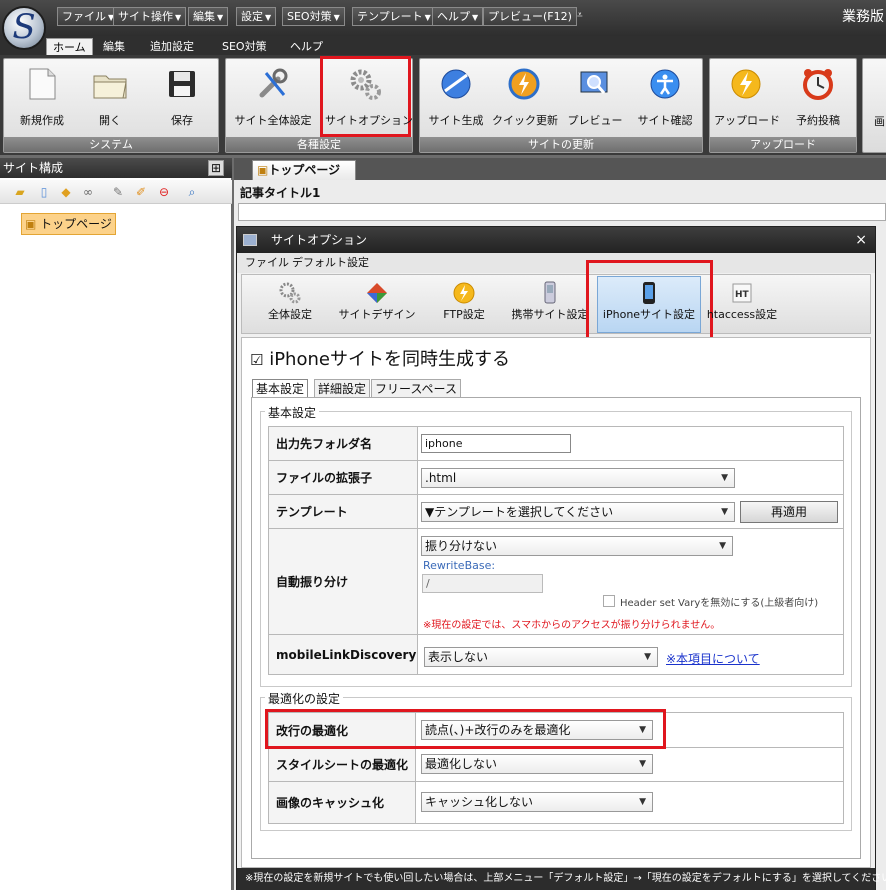  Describe the element at coordinates (313, 16) in the screenshot. I see `menu-seo: SEO対策 ▼` at that location.